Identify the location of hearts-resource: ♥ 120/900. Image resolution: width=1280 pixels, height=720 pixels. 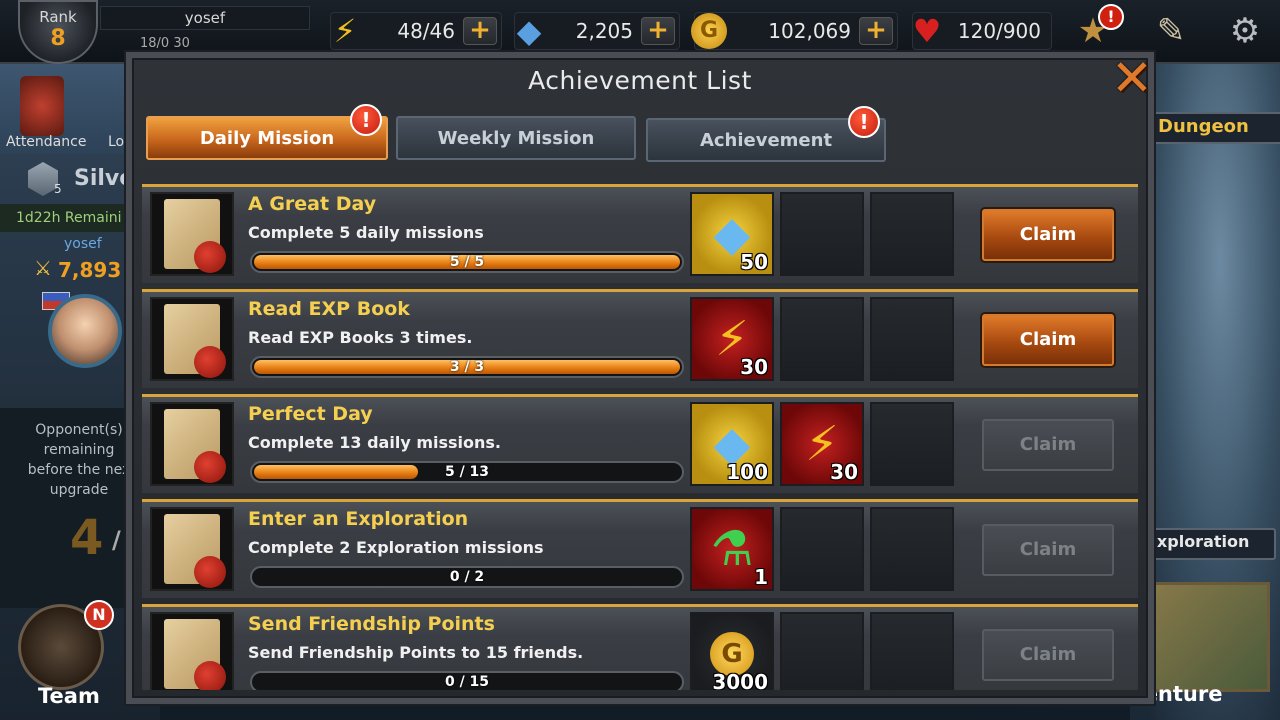
(982, 31).